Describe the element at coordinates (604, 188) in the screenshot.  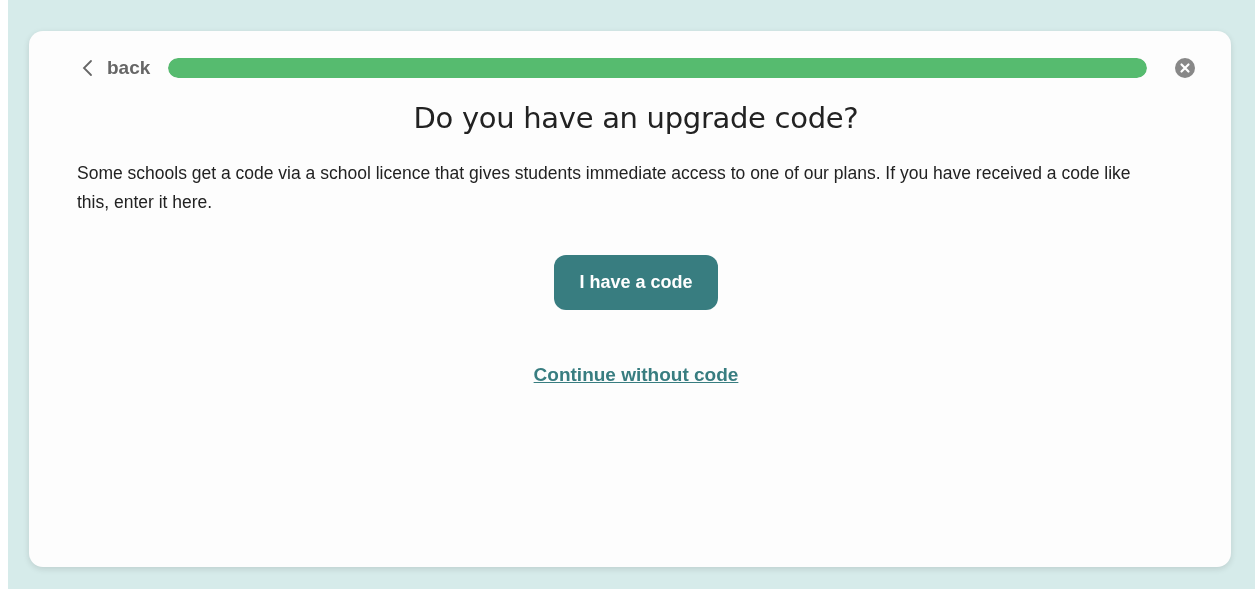
I see `description-text: Some schools get a code via a school licence that gives students immediate access to one of our plans. If you have received a code like this, enter it here.` at that location.